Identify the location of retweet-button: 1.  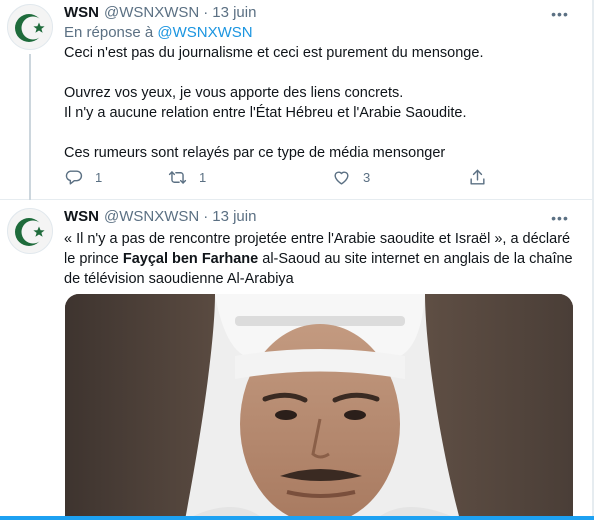
(187, 177).